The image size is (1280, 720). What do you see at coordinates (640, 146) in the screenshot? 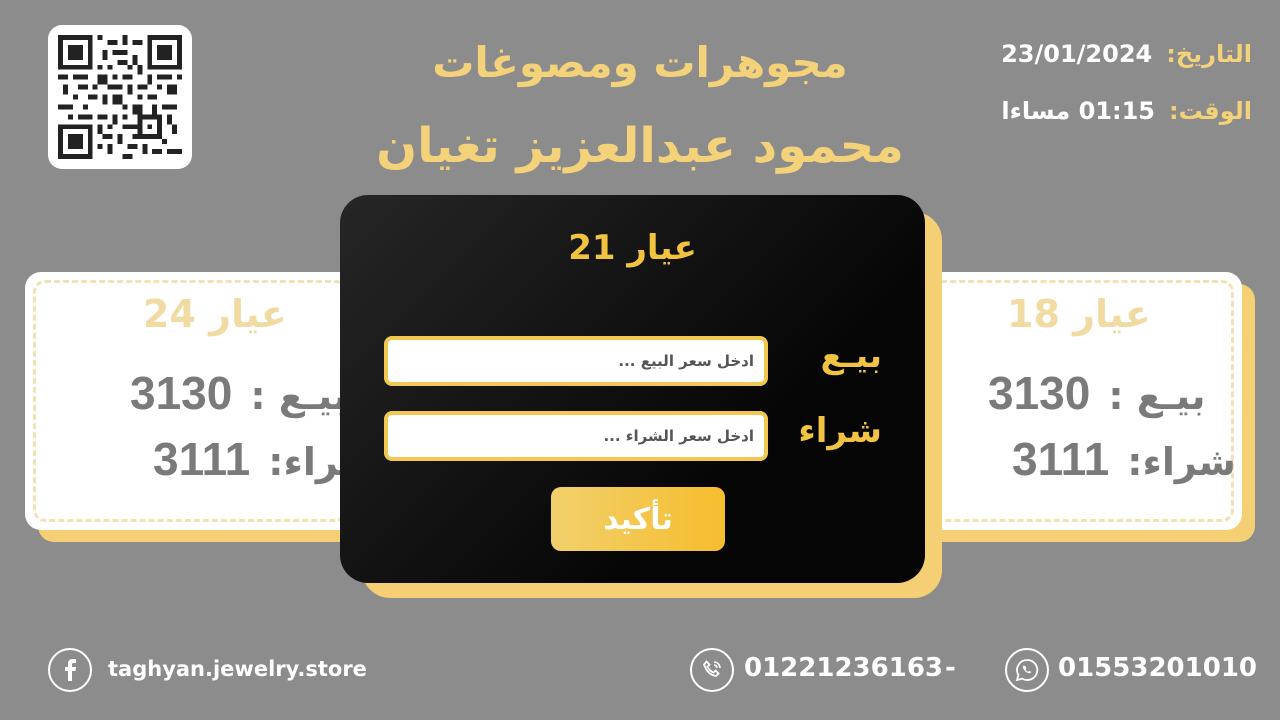
I see `store-title-line2: محمود عبدالعزيز تغيان` at bounding box center [640, 146].